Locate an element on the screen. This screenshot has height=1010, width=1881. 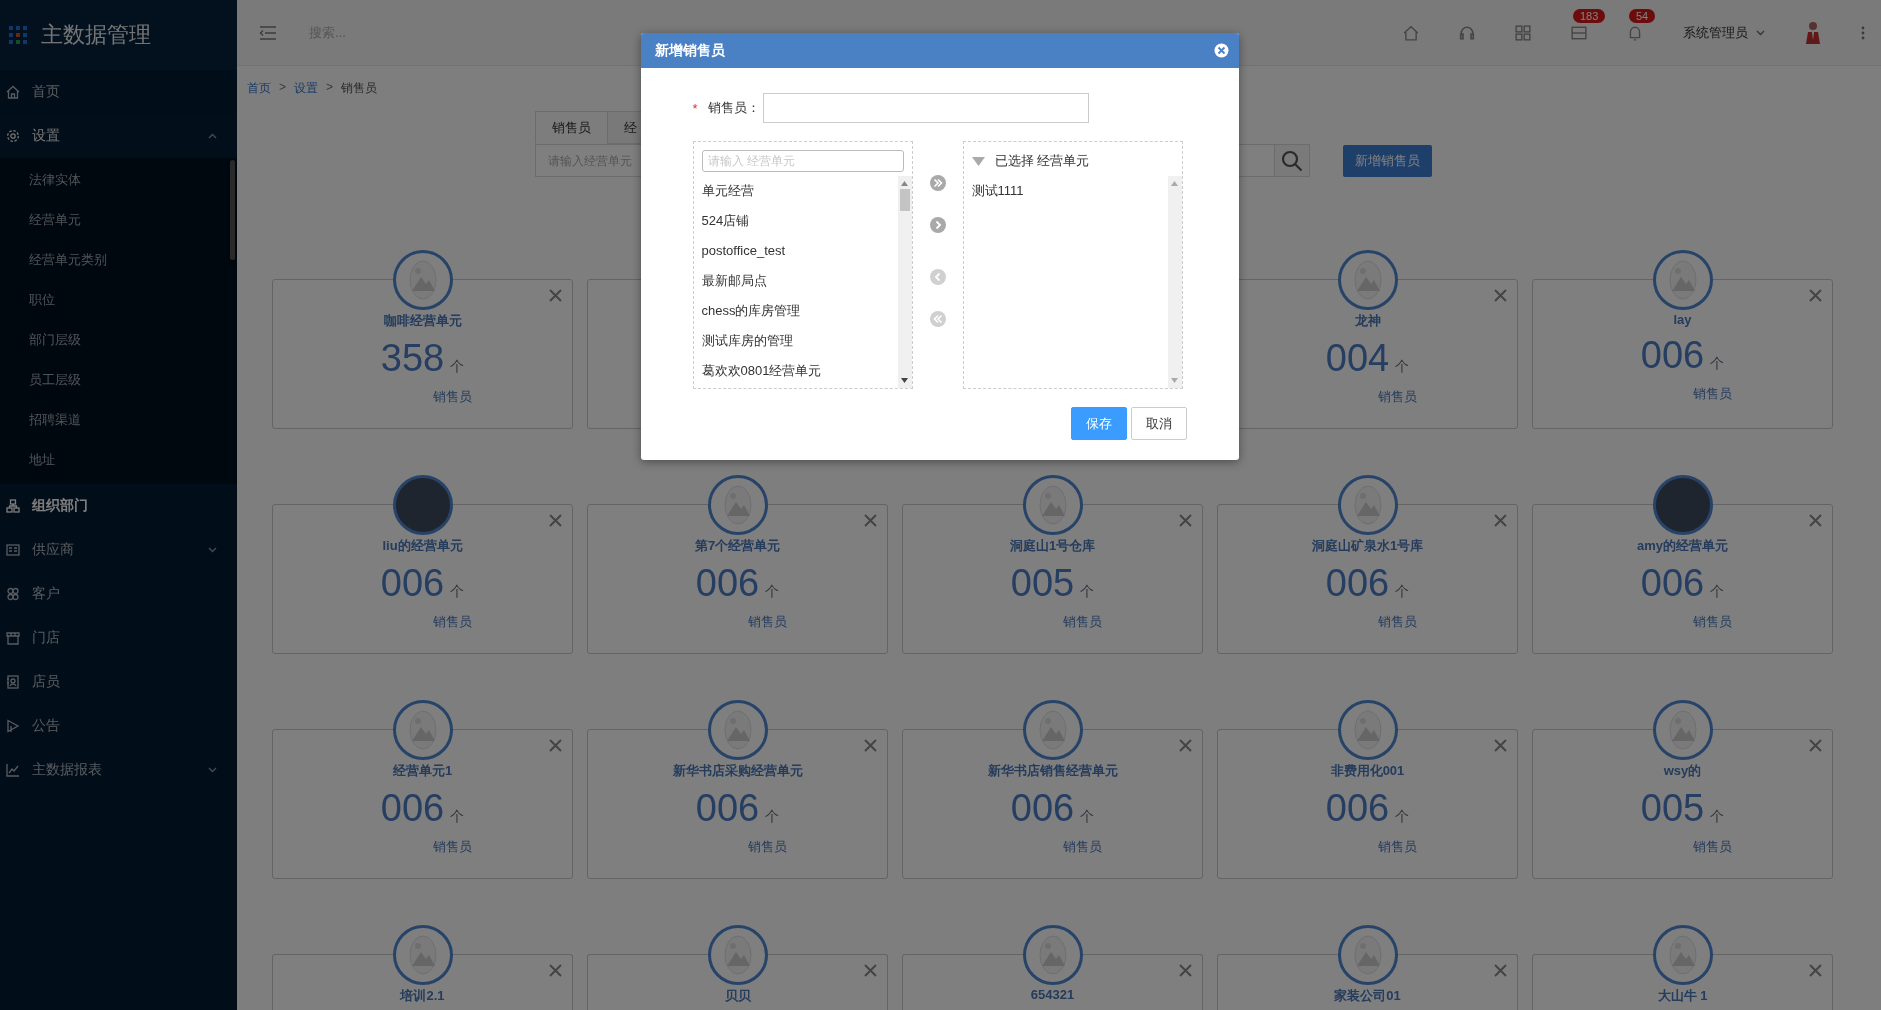
cancel-button: 取消 is located at coordinates (1158, 423).